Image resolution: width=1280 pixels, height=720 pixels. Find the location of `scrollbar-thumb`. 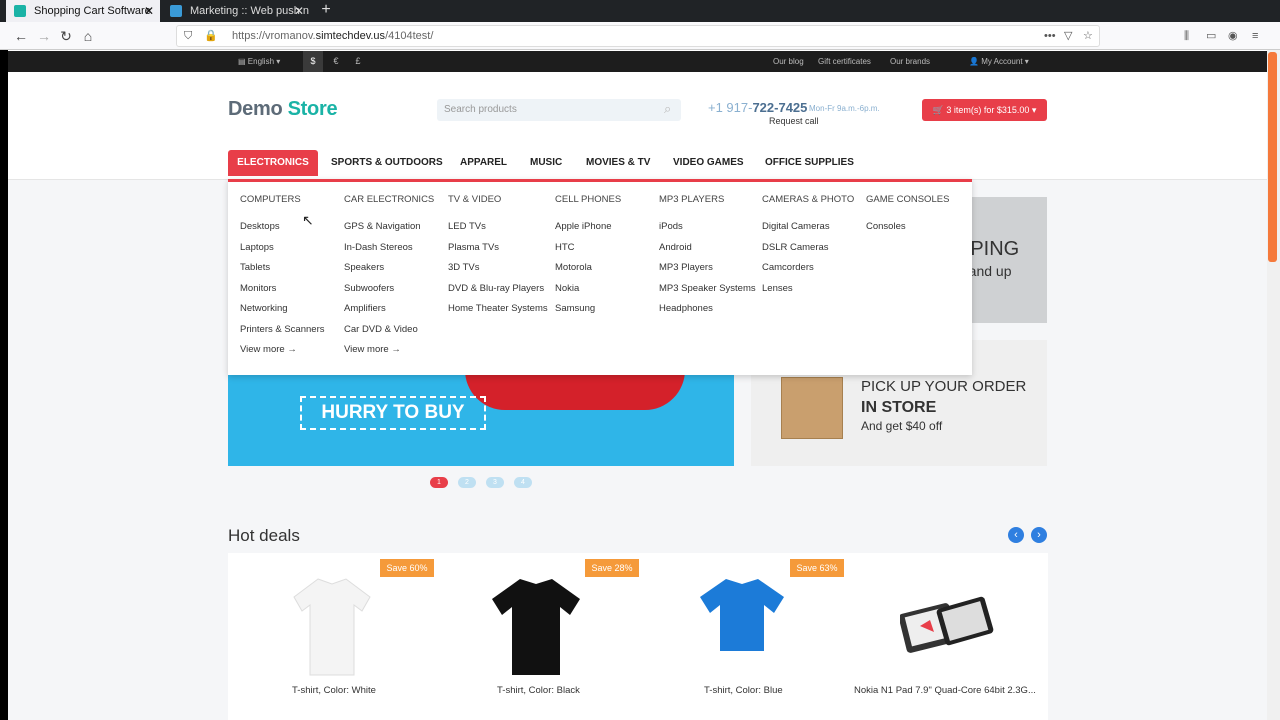

scrollbar-thumb is located at coordinates (1272, 157).